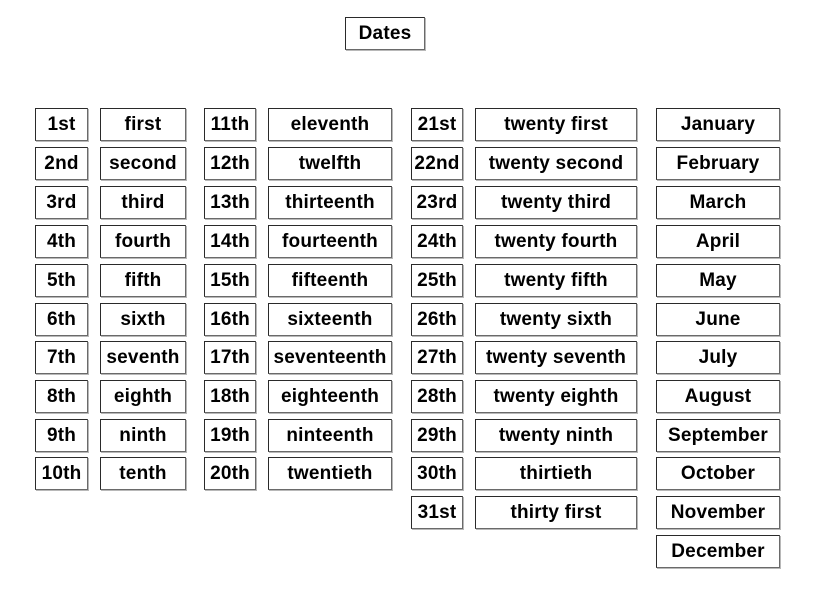  I want to click on ordinal-words-1-10-cell: eighth, so click(143, 396).